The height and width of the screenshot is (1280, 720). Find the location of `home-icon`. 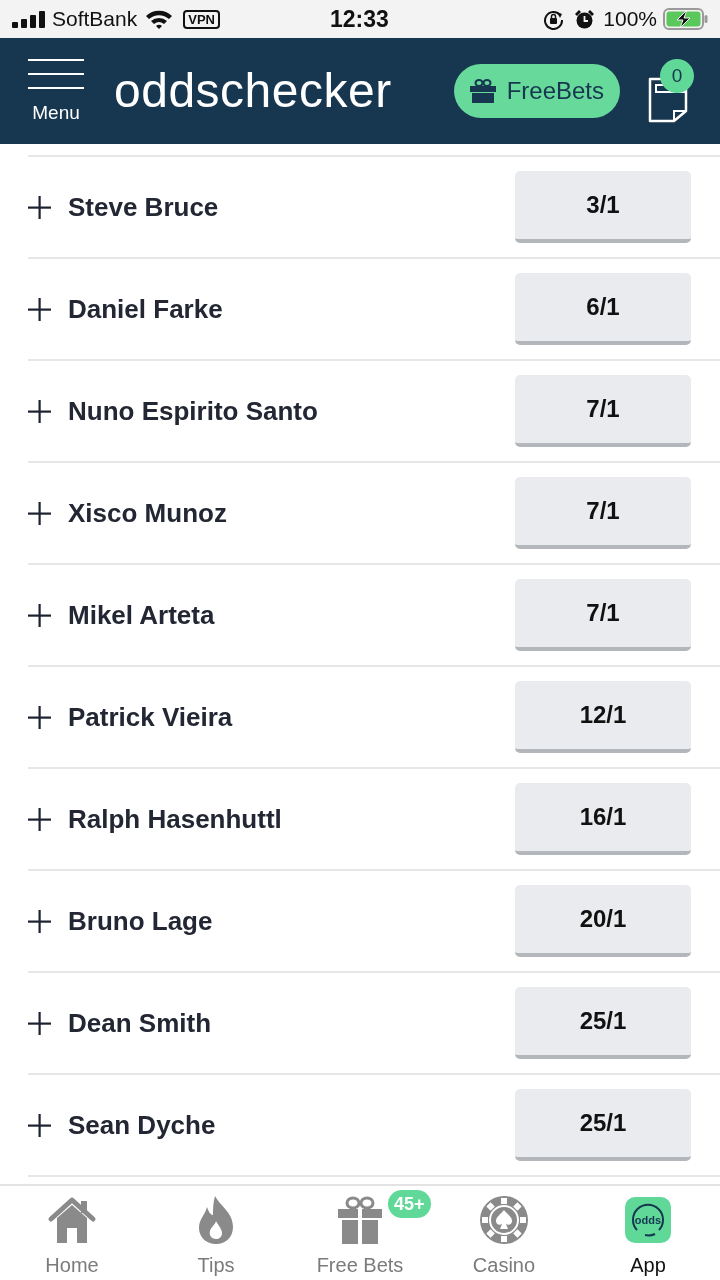

home-icon is located at coordinates (72, 1220).